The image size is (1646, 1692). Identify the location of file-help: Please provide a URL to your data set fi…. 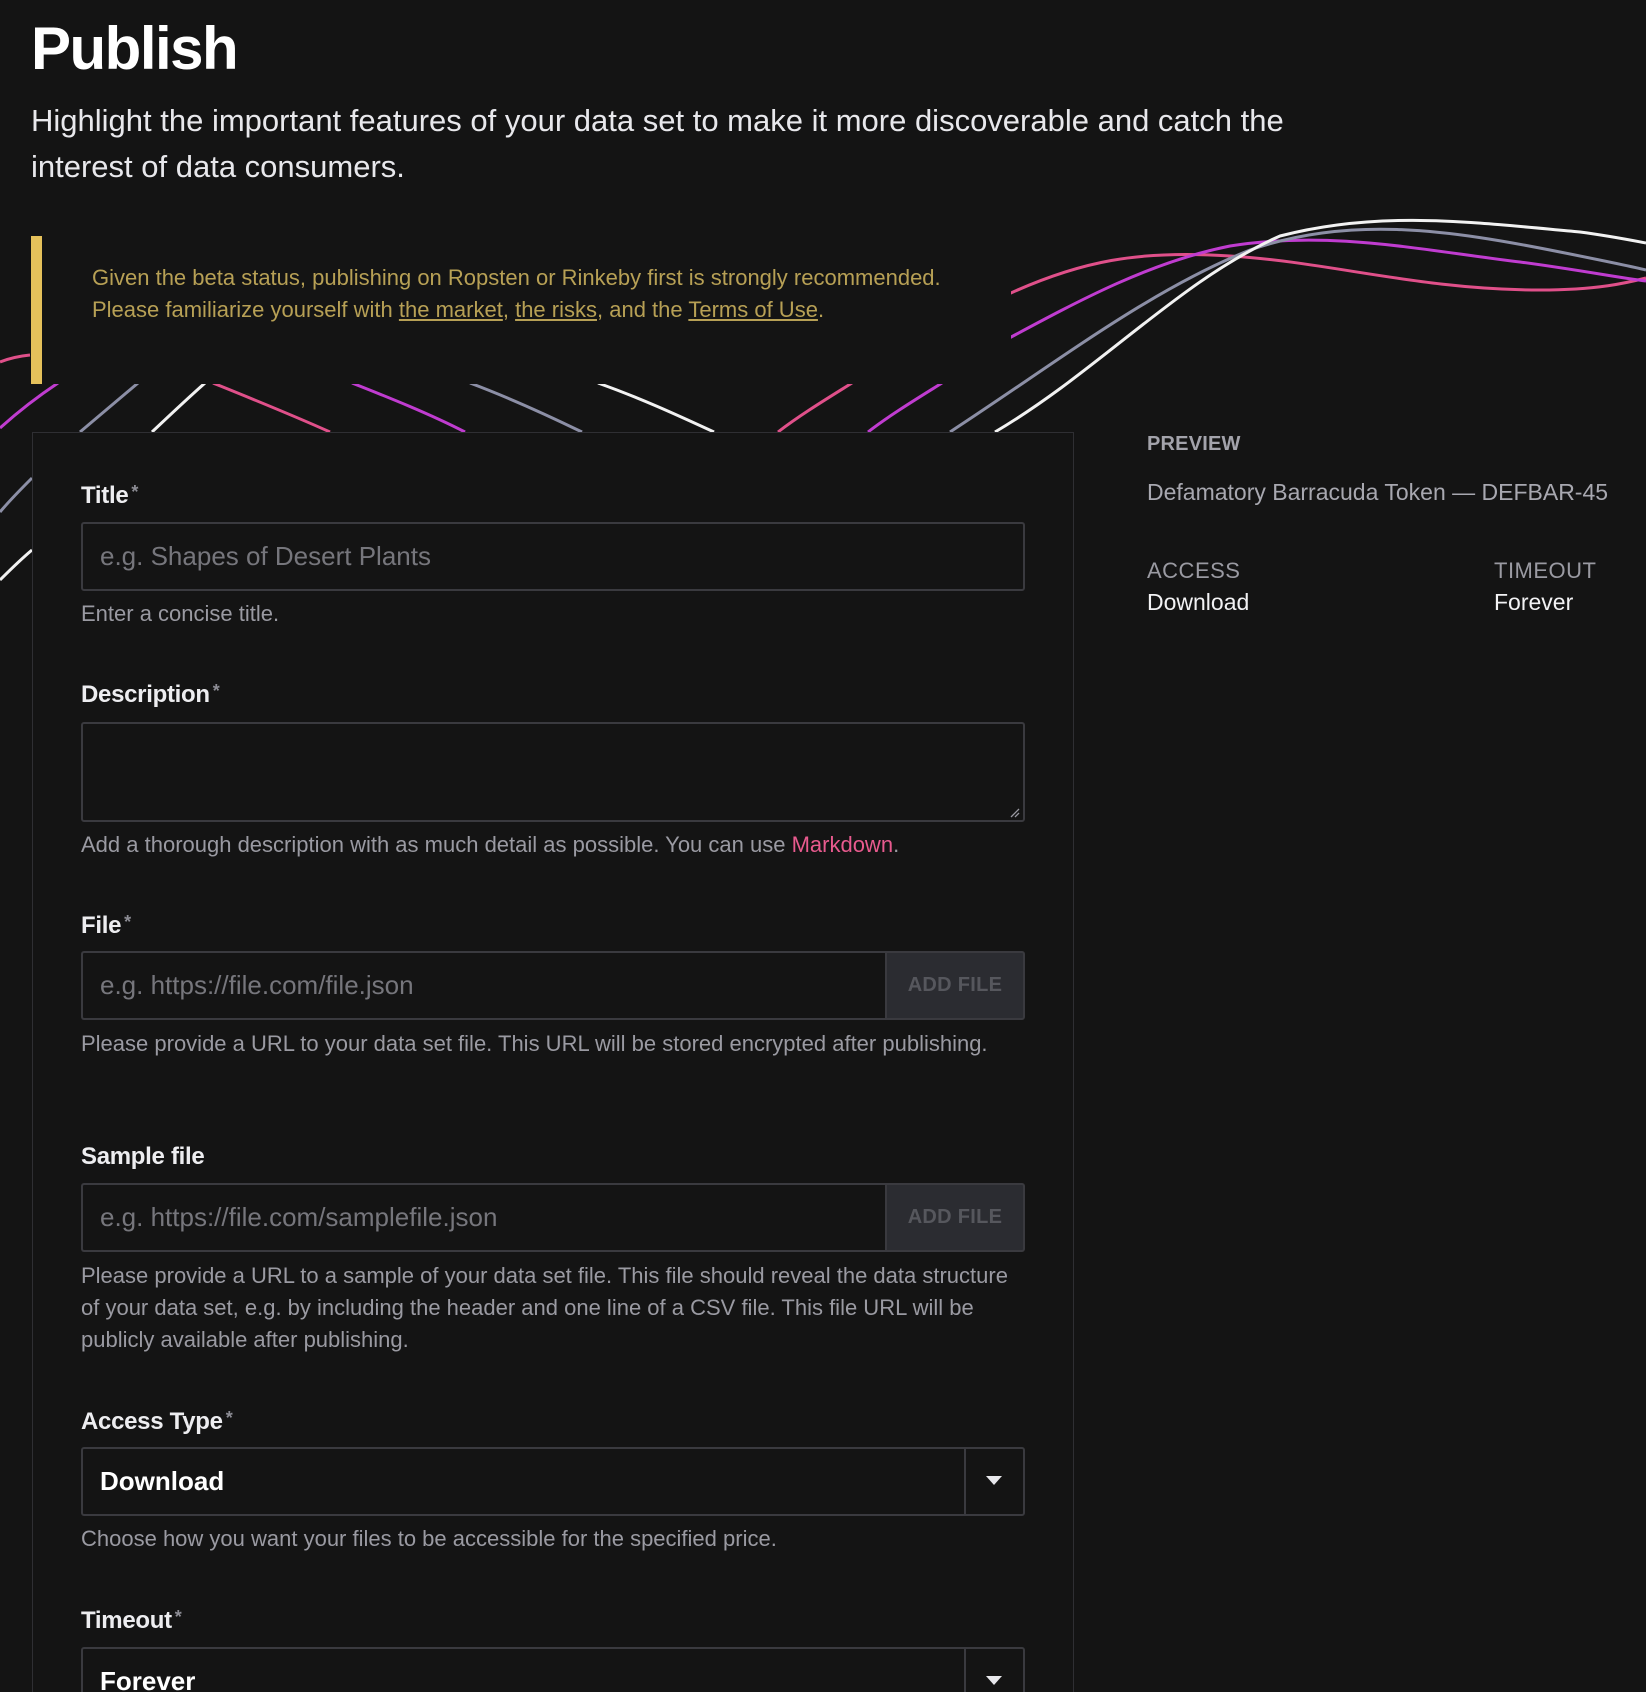
(534, 1043).